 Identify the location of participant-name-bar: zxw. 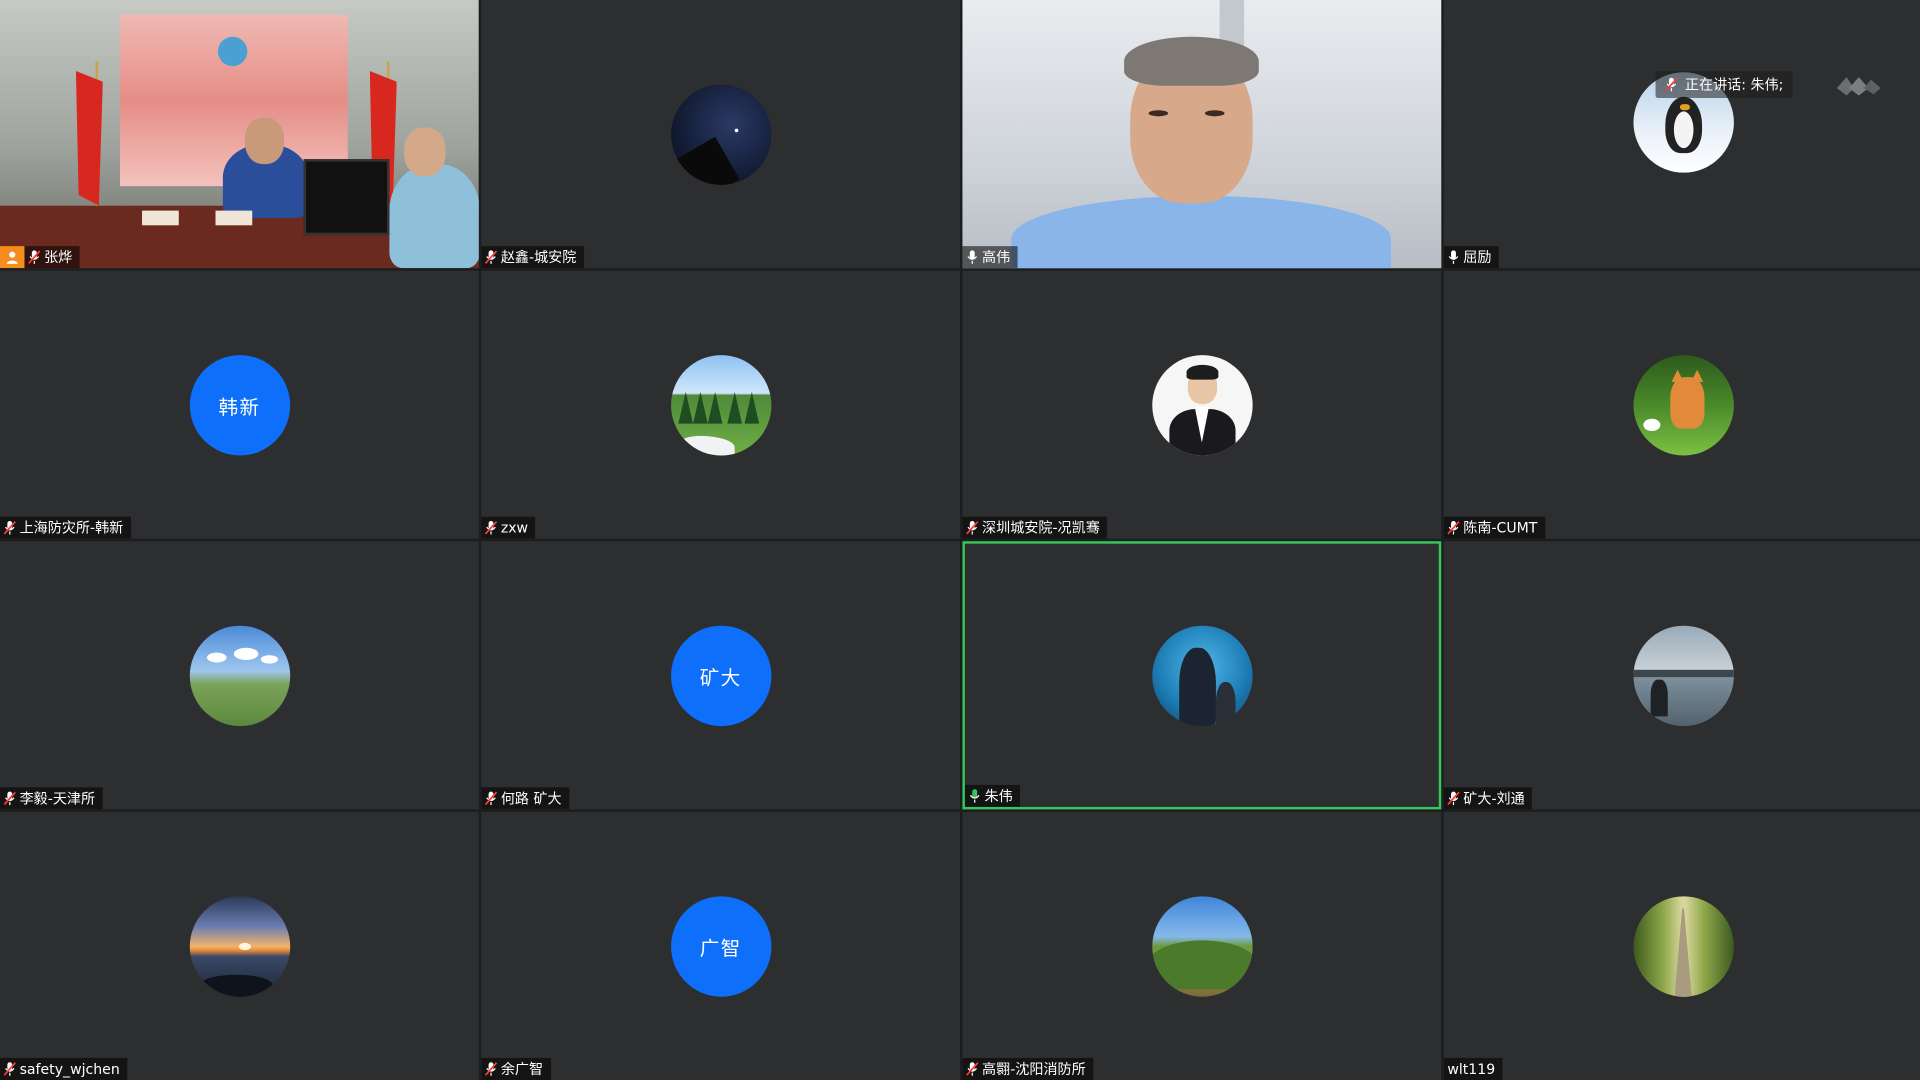
(508, 527).